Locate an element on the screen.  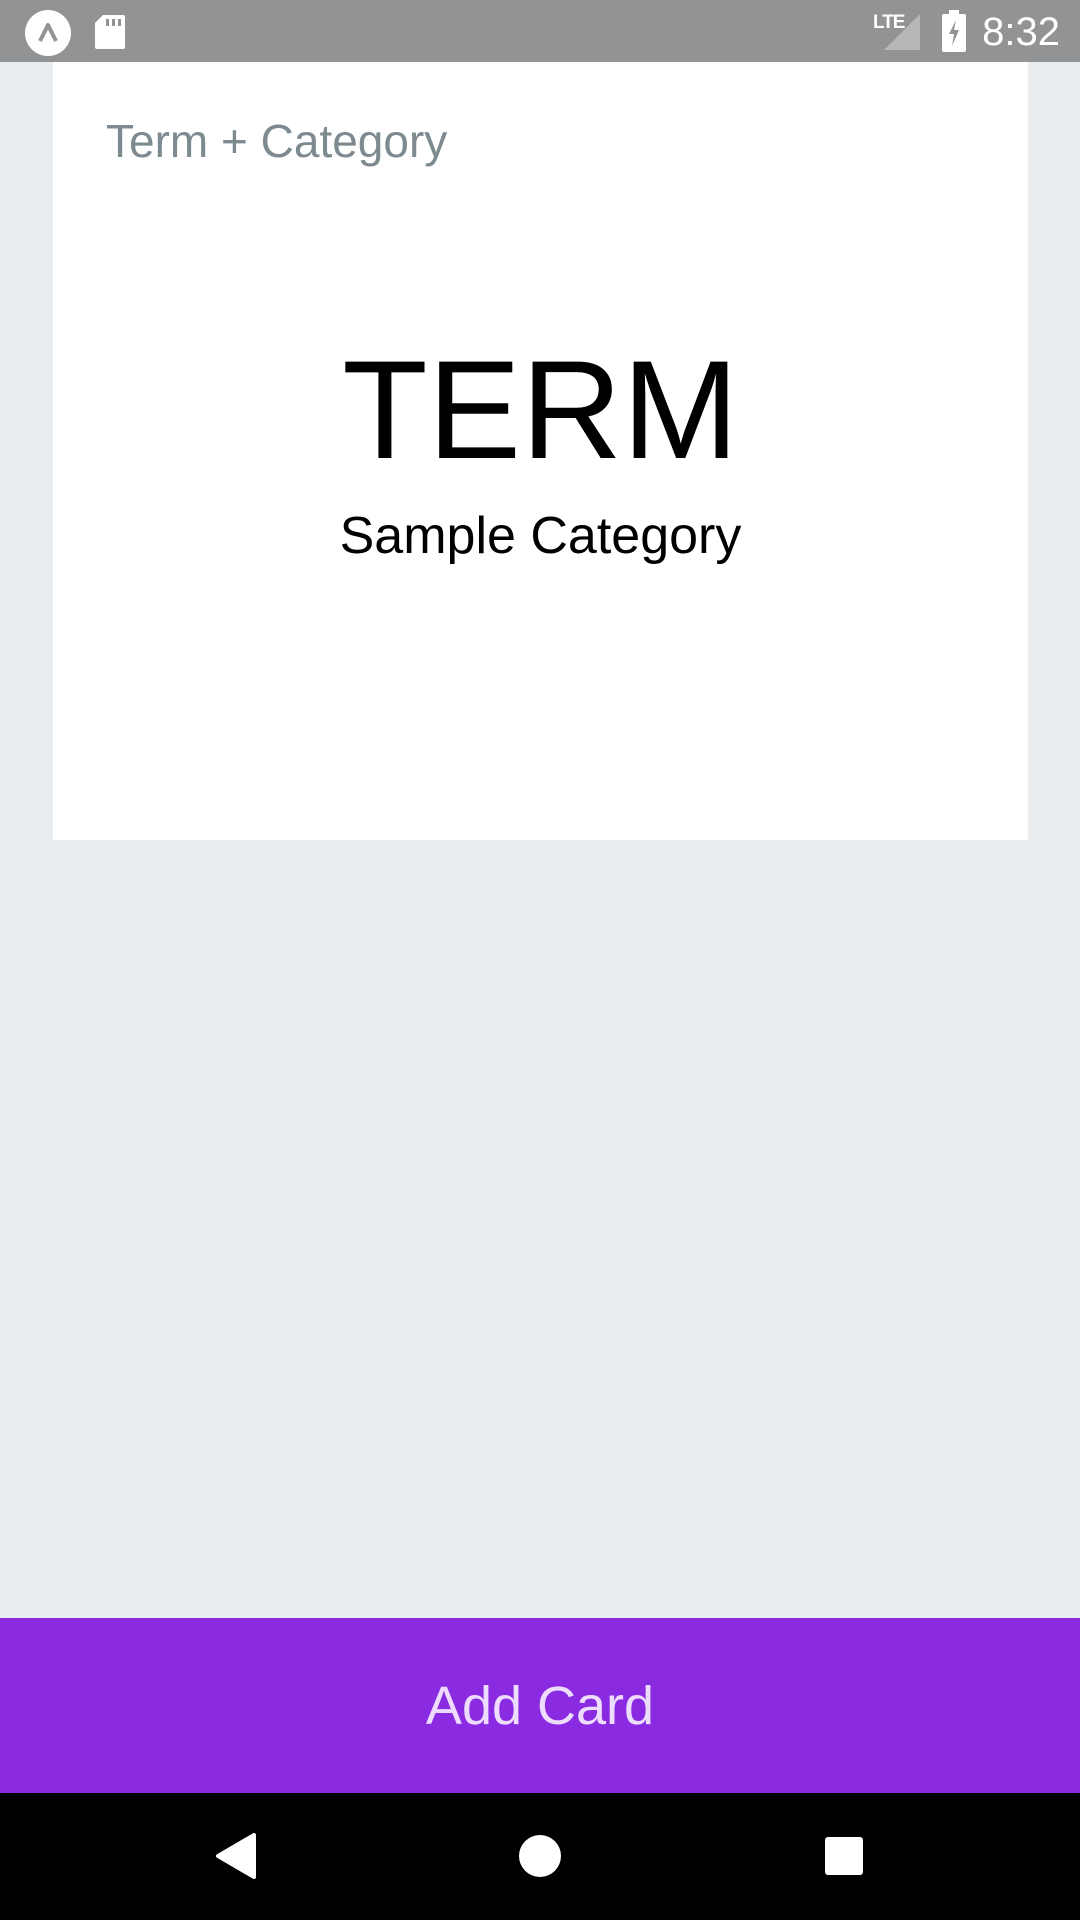
navigation-bar is located at coordinates (540, 1856).